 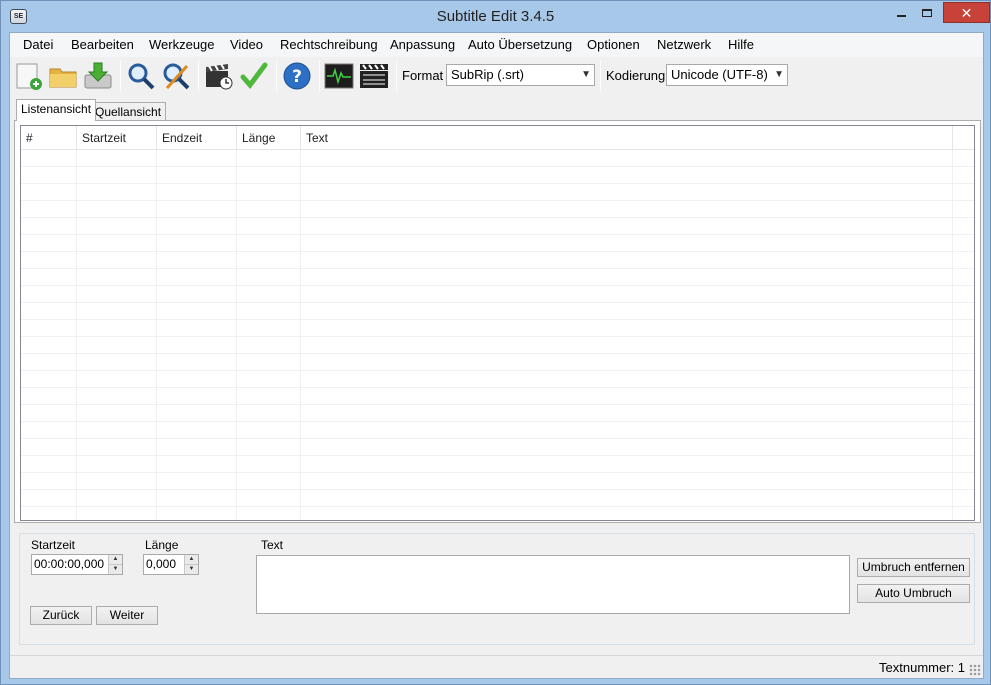 I want to click on text-label: Text, so click(x=272, y=545).